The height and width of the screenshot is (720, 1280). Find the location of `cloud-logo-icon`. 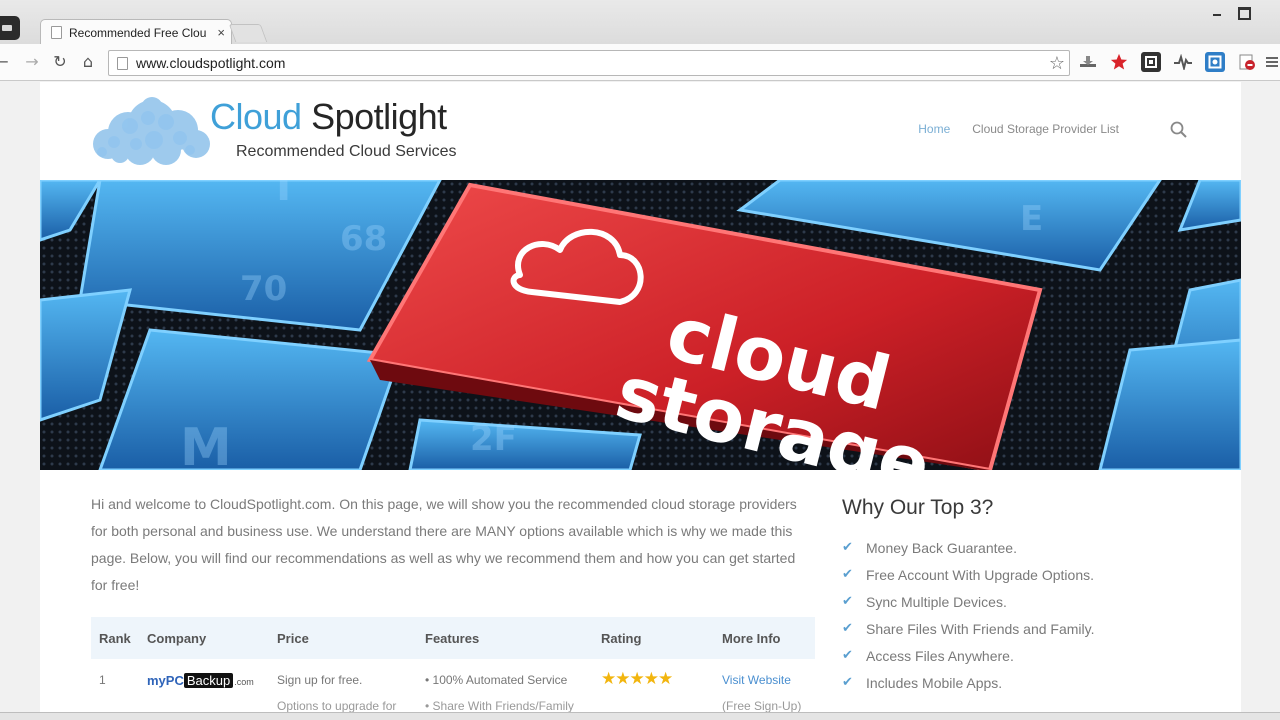

cloud-logo-icon is located at coordinates (154, 129).